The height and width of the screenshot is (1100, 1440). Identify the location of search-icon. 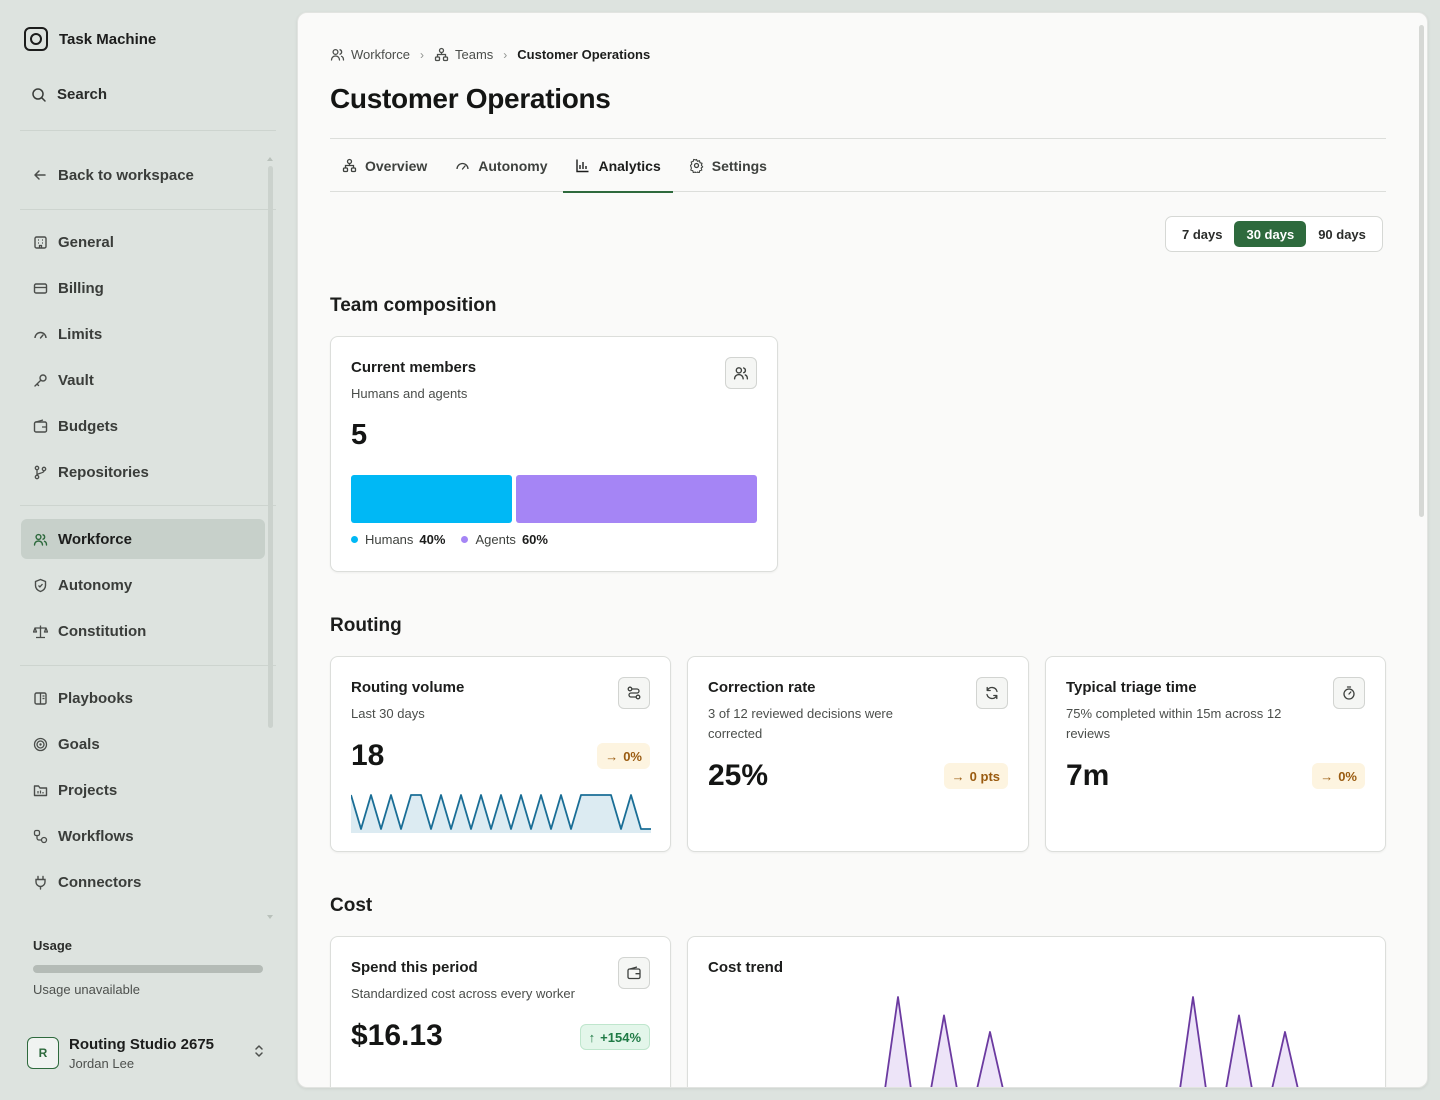
(39, 94).